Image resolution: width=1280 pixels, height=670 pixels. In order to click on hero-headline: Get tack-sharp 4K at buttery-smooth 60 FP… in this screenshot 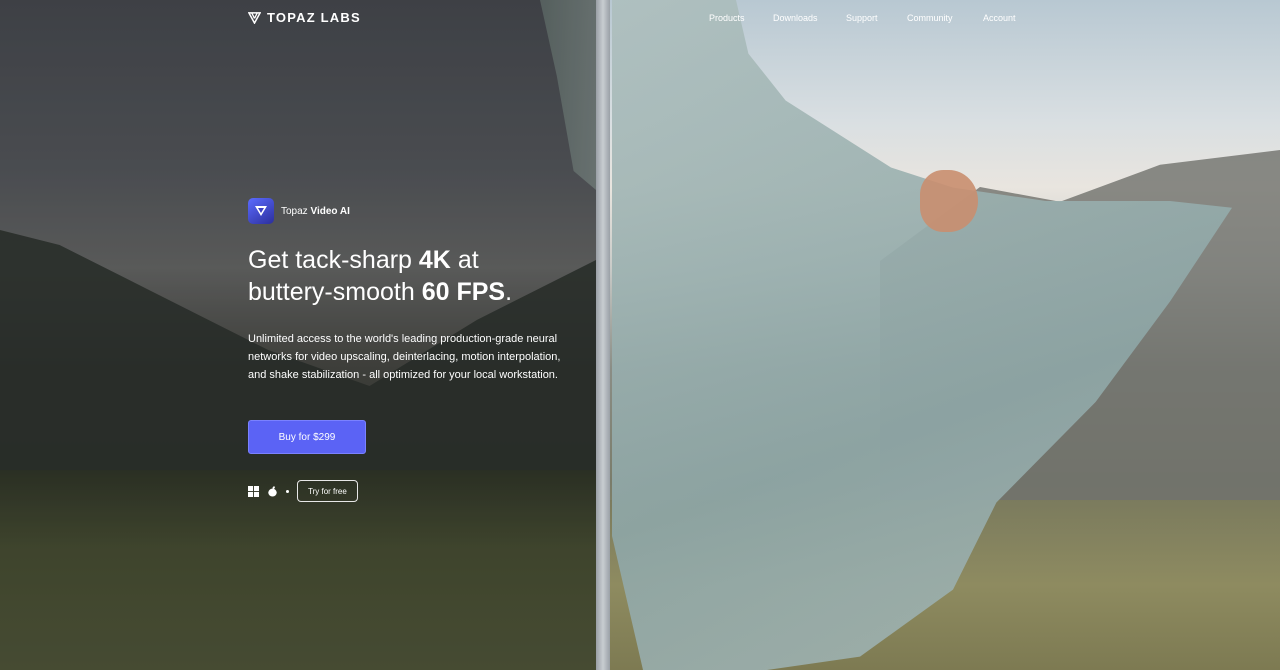, I will do `click(380, 276)`.